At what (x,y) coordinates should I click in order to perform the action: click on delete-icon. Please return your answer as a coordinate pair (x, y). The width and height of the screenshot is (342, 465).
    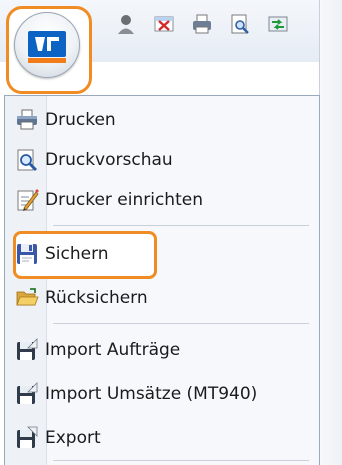
    Looking at the image, I should click on (164, 24).